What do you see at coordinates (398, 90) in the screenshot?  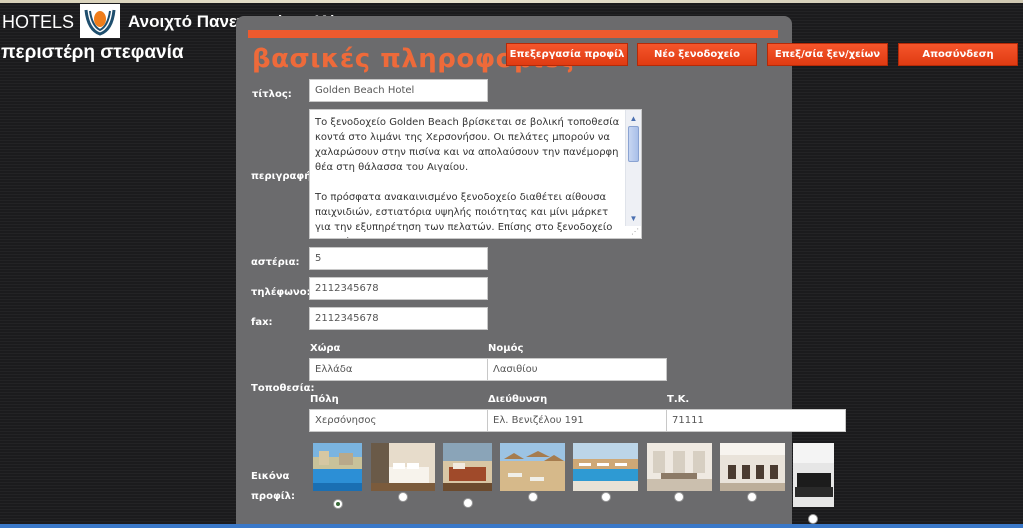 I see `title-input: Golden Beach Hotel` at bounding box center [398, 90].